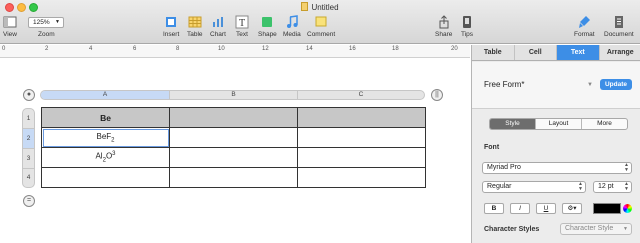  I want to click on table-icon, so click(195, 22).